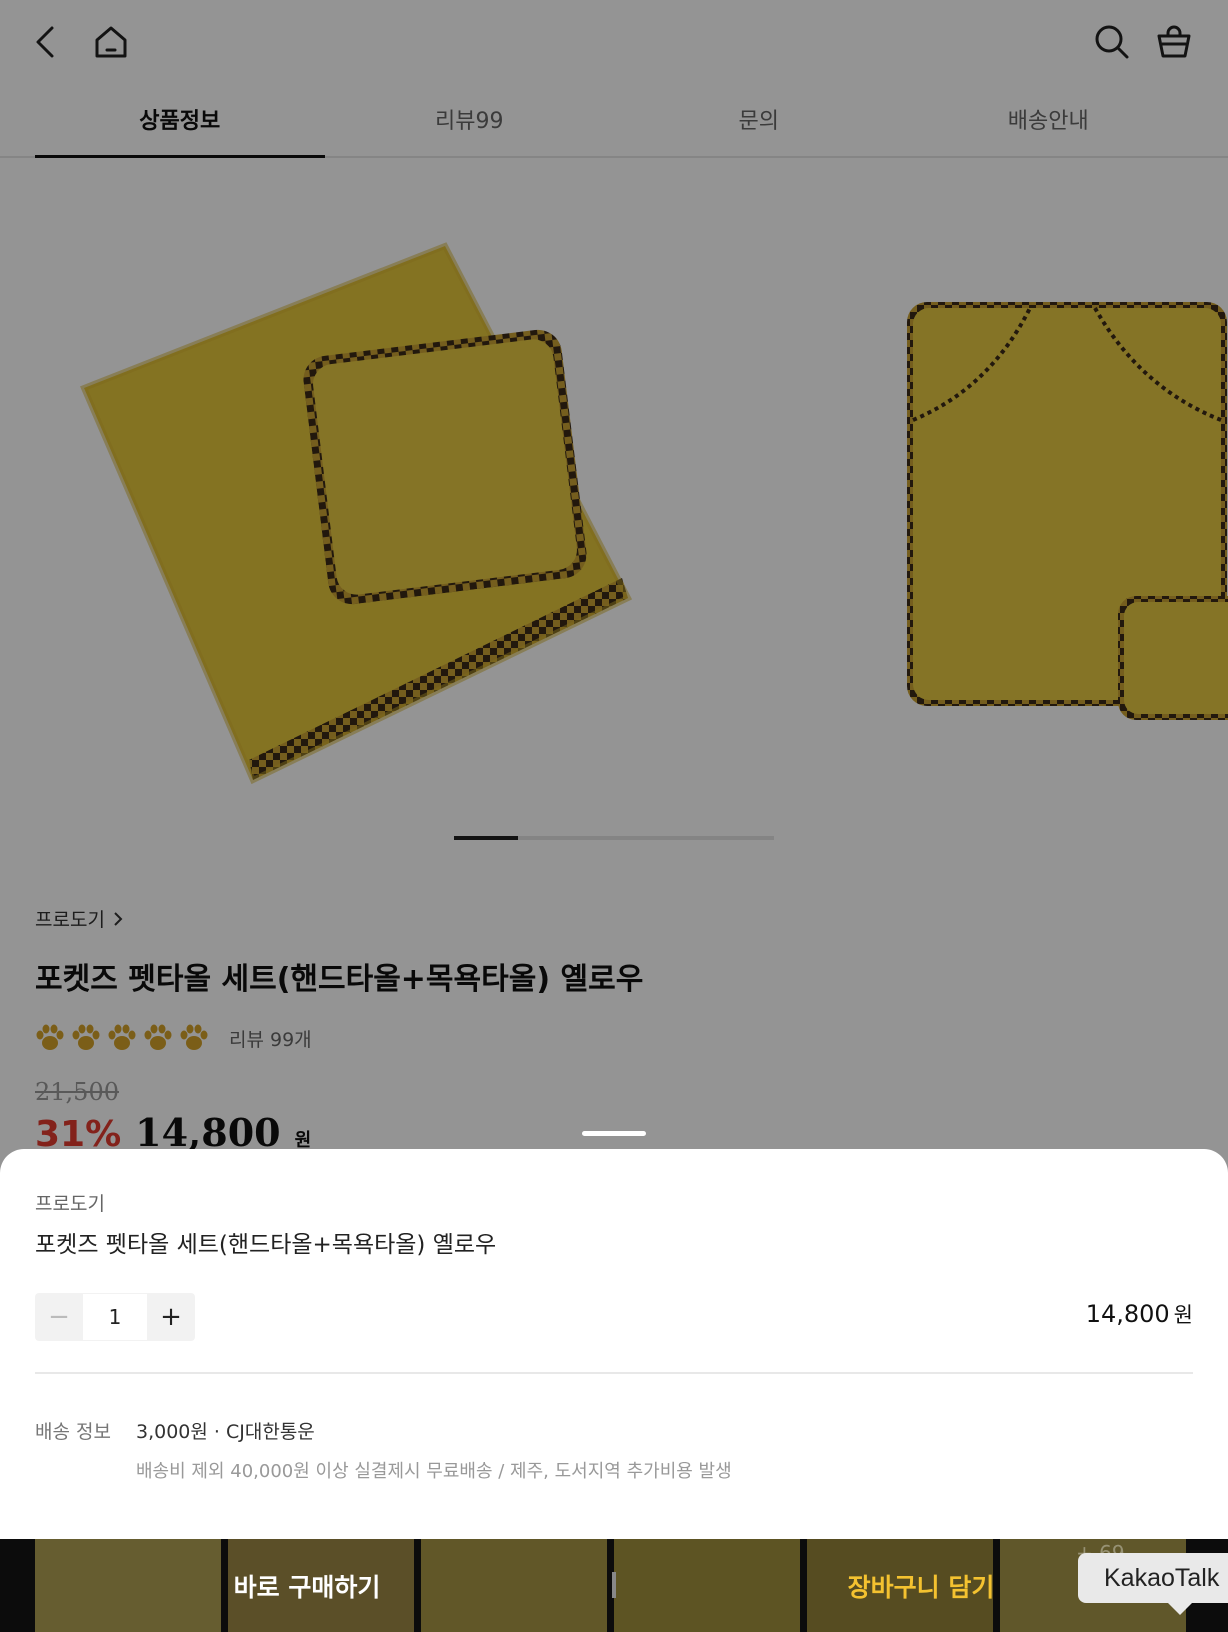 This screenshot has width=1228, height=1632. Describe the element at coordinates (307, 1585) in the screenshot. I see `buy-now-button: 바로 구매하기` at that location.